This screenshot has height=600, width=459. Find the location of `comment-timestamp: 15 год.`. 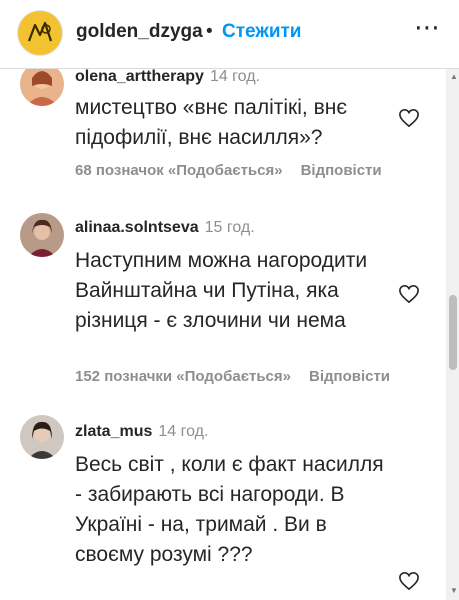

comment-timestamp: 15 год. is located at coordinates (230, 227).